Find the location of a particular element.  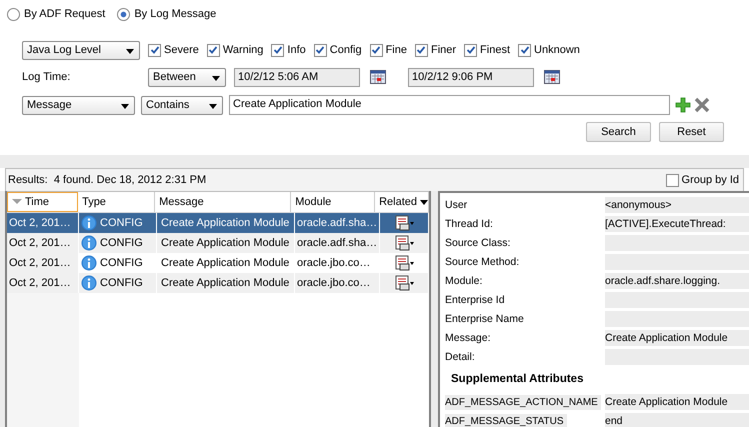

reset-button: Reset is located at coordinates (691, 132).